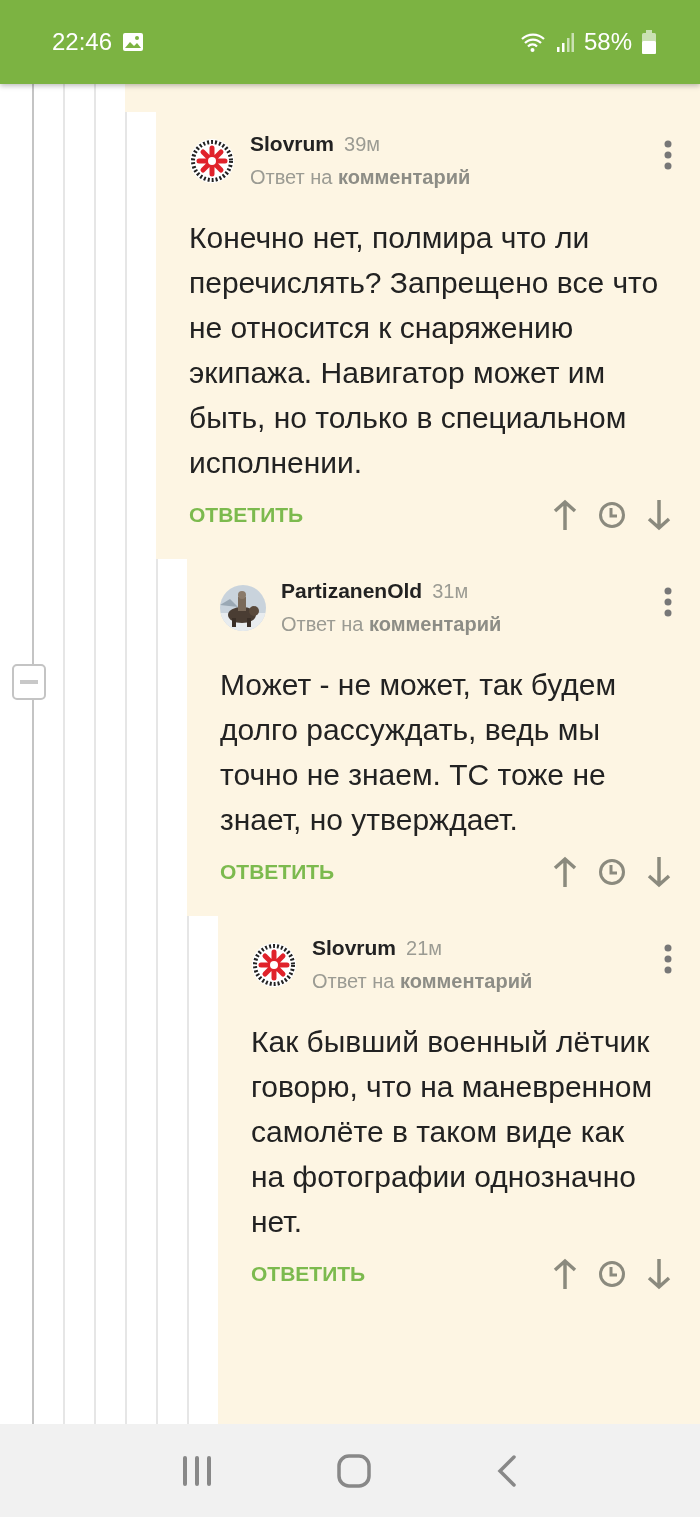 The height and width of the screenshot is (1517, 700). What do you see at coordinates (452, 1132) in the screenshot?
I see `comment-text: Как бывший военный лётчик говорю, что на маневренном самолёте в таком виде как на фотографии однозначно нет.` at bounding box center [452, 1132].